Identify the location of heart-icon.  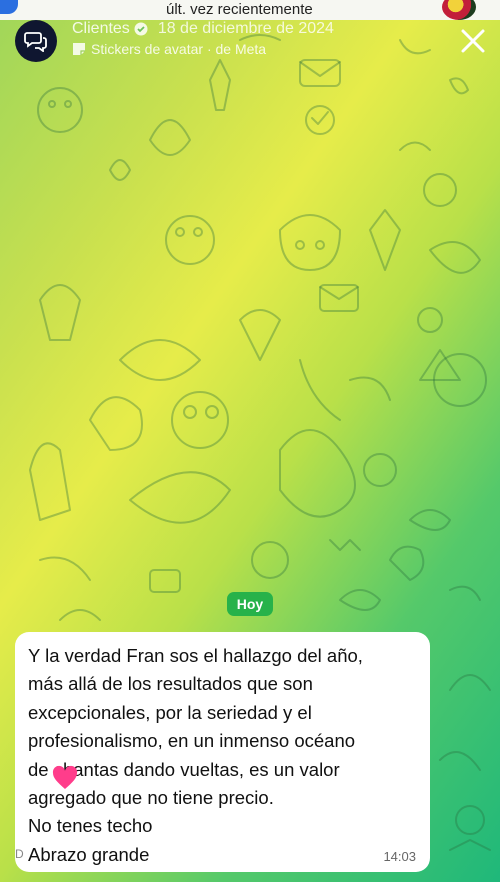
(65, 777).